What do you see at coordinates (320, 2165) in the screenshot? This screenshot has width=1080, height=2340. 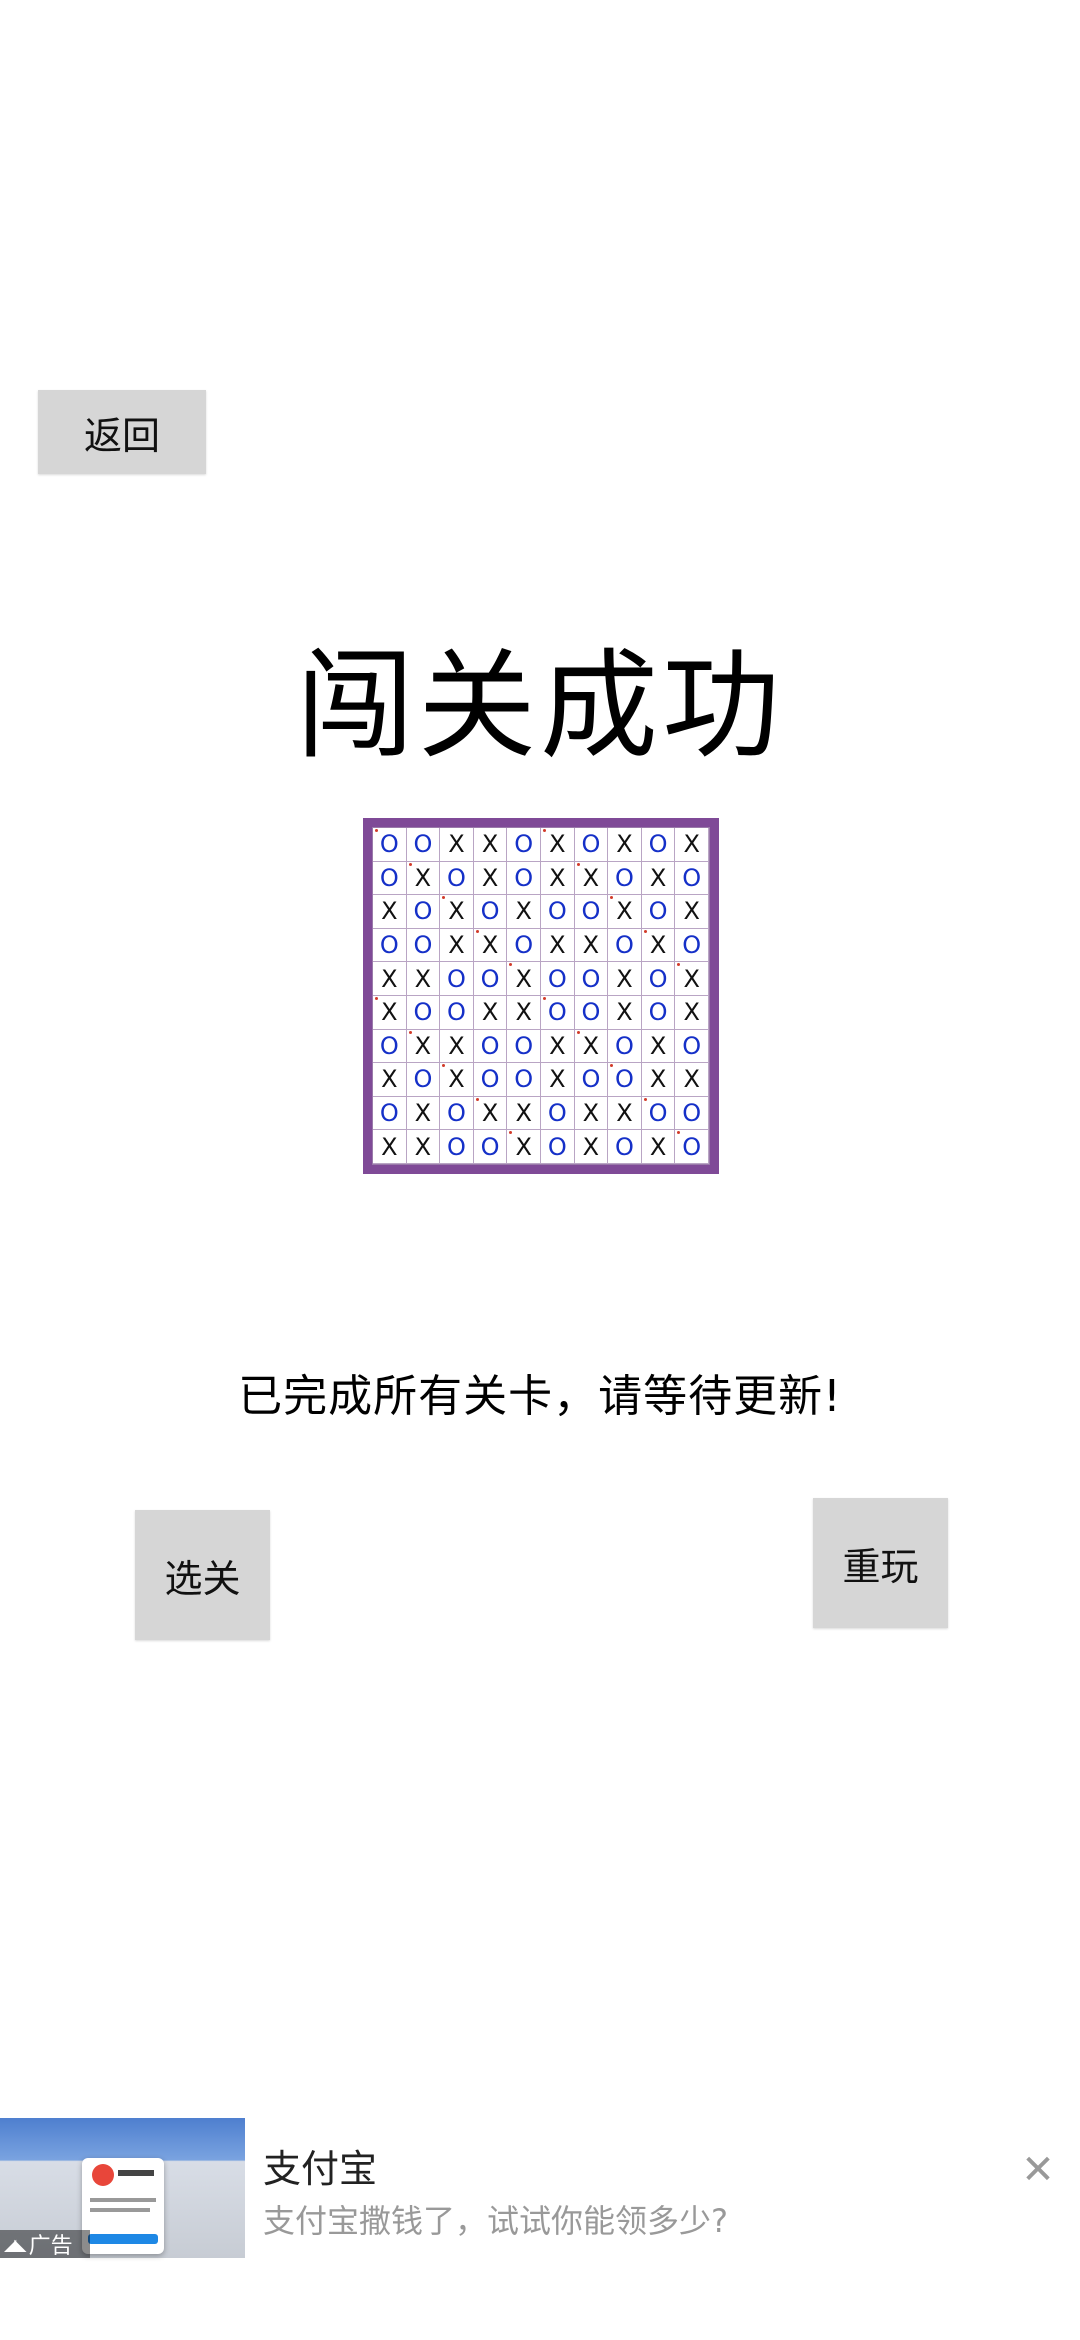 I see `ad-title: 支付宝` at bounding box center [320, 2165].